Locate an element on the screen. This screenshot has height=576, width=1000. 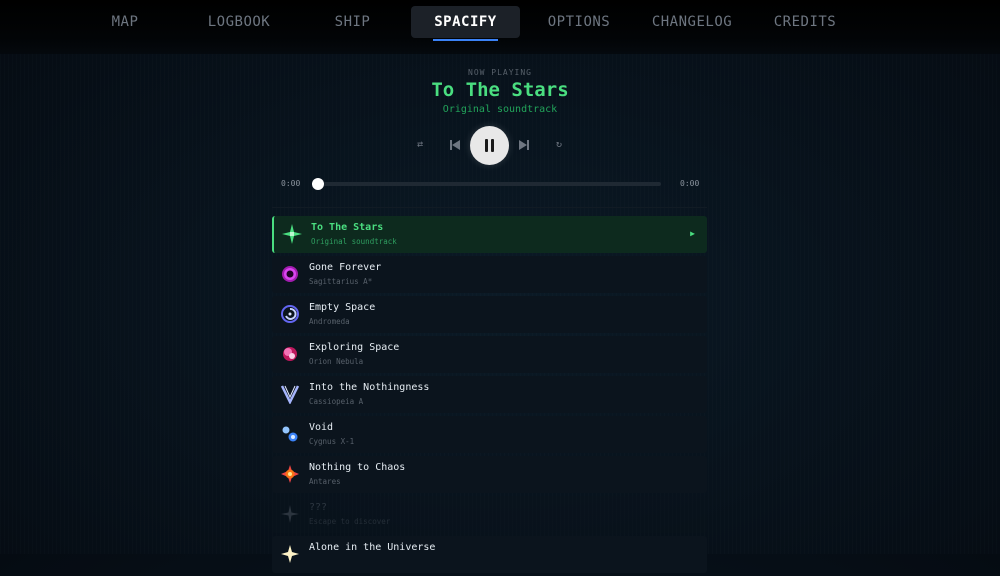
song-artist: Andromeda is located at coordinates (329, 321).